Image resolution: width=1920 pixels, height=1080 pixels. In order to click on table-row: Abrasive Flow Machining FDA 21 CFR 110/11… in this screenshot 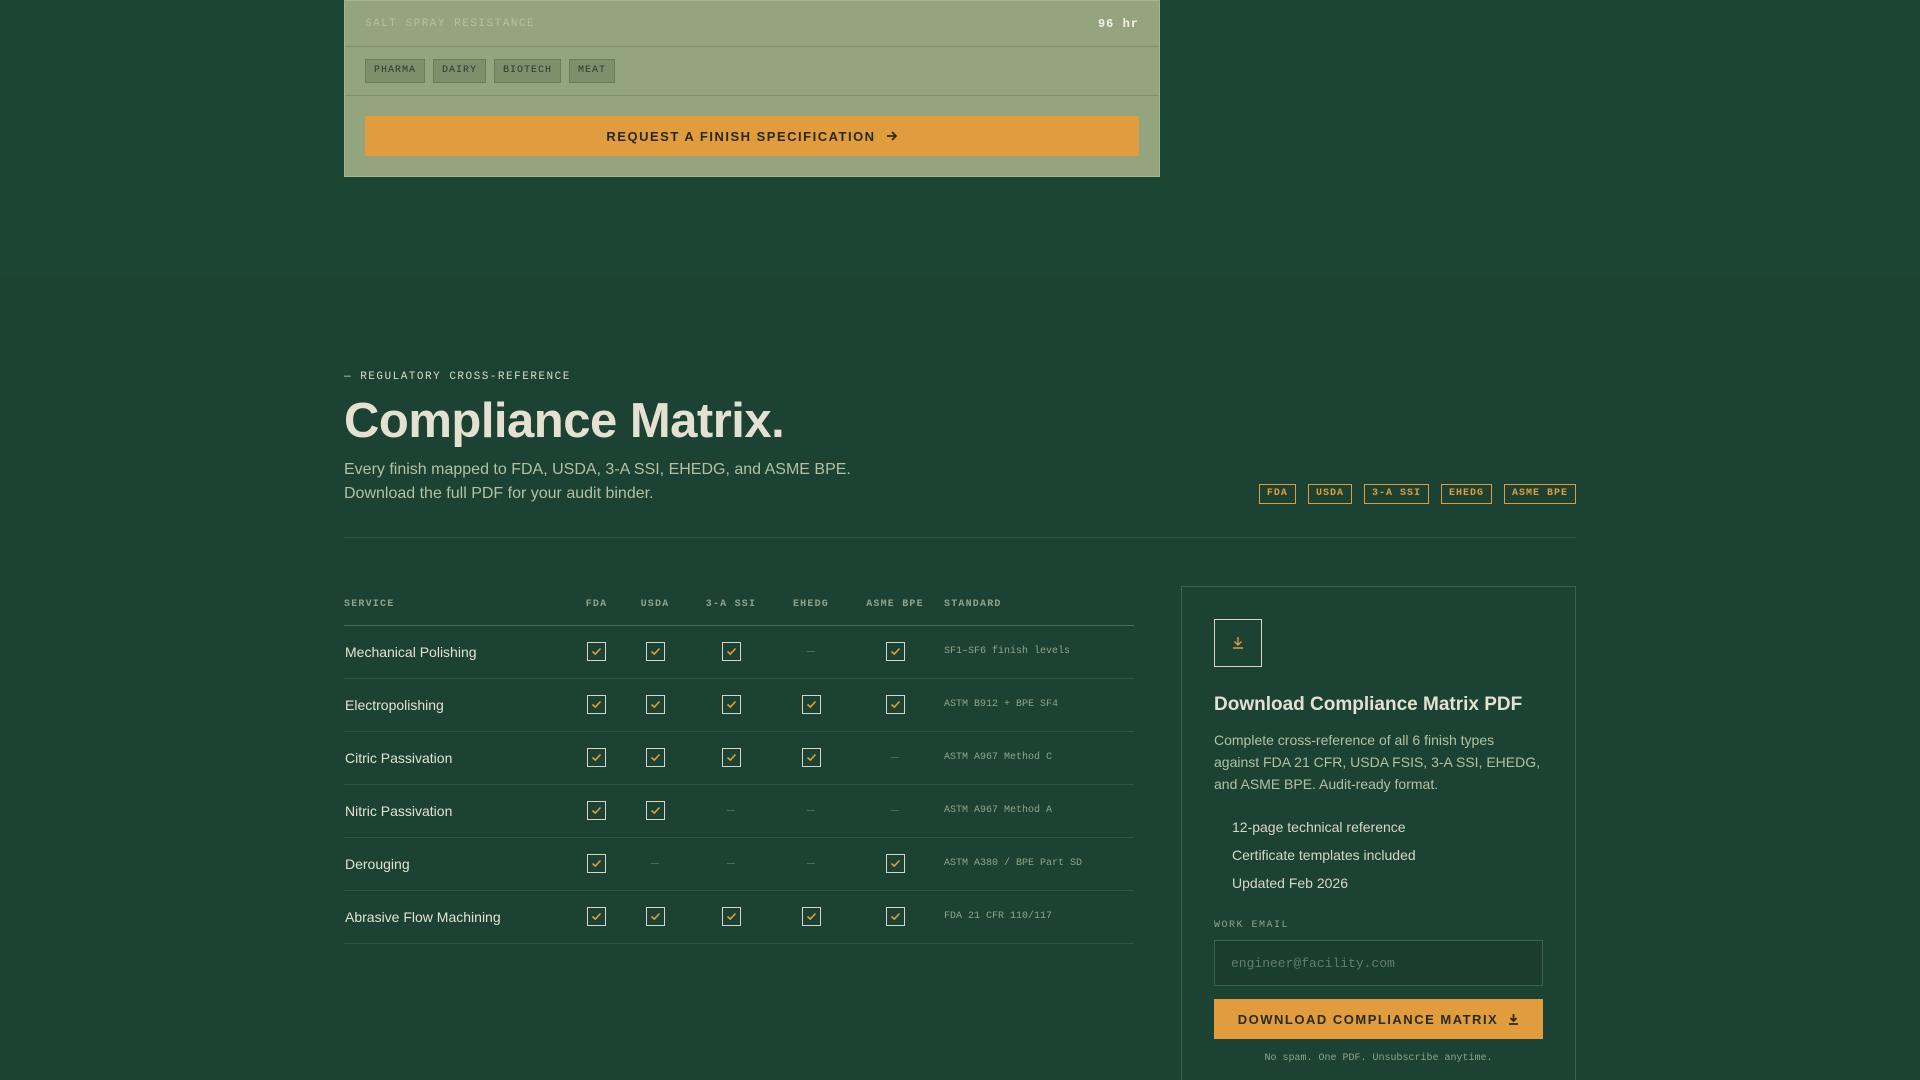, I will do `click(739, 917)`.